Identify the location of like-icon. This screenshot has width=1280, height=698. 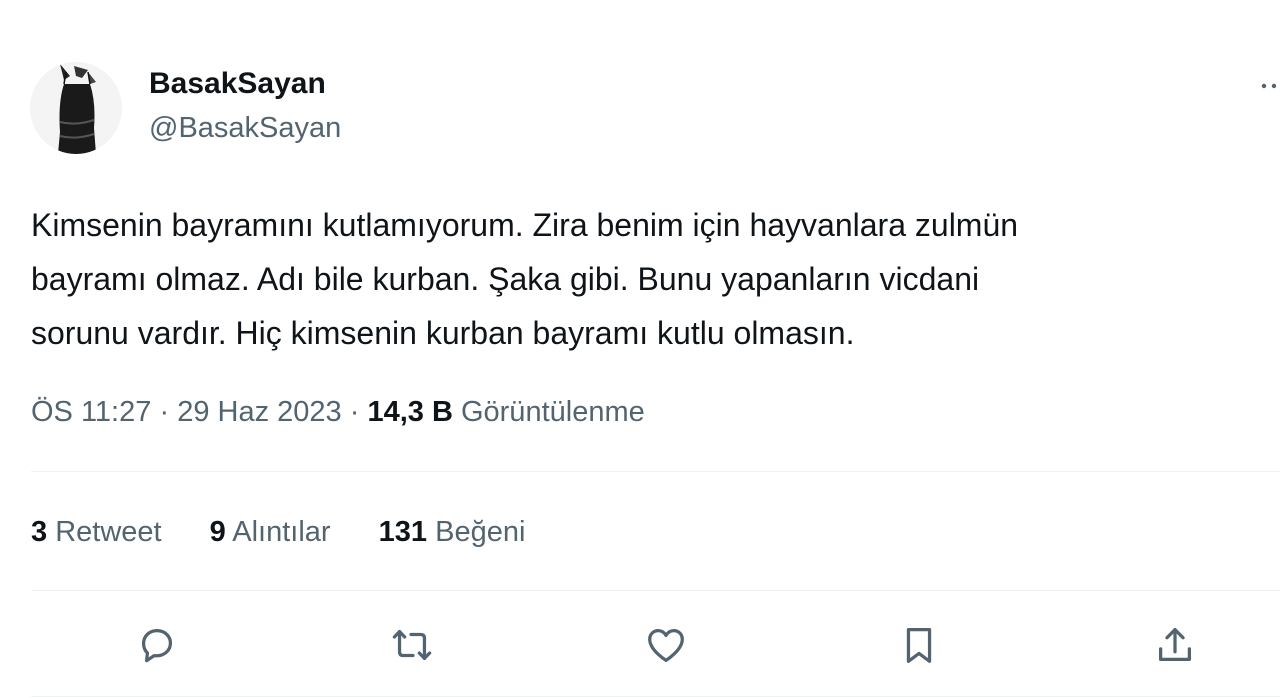
(666, 645).